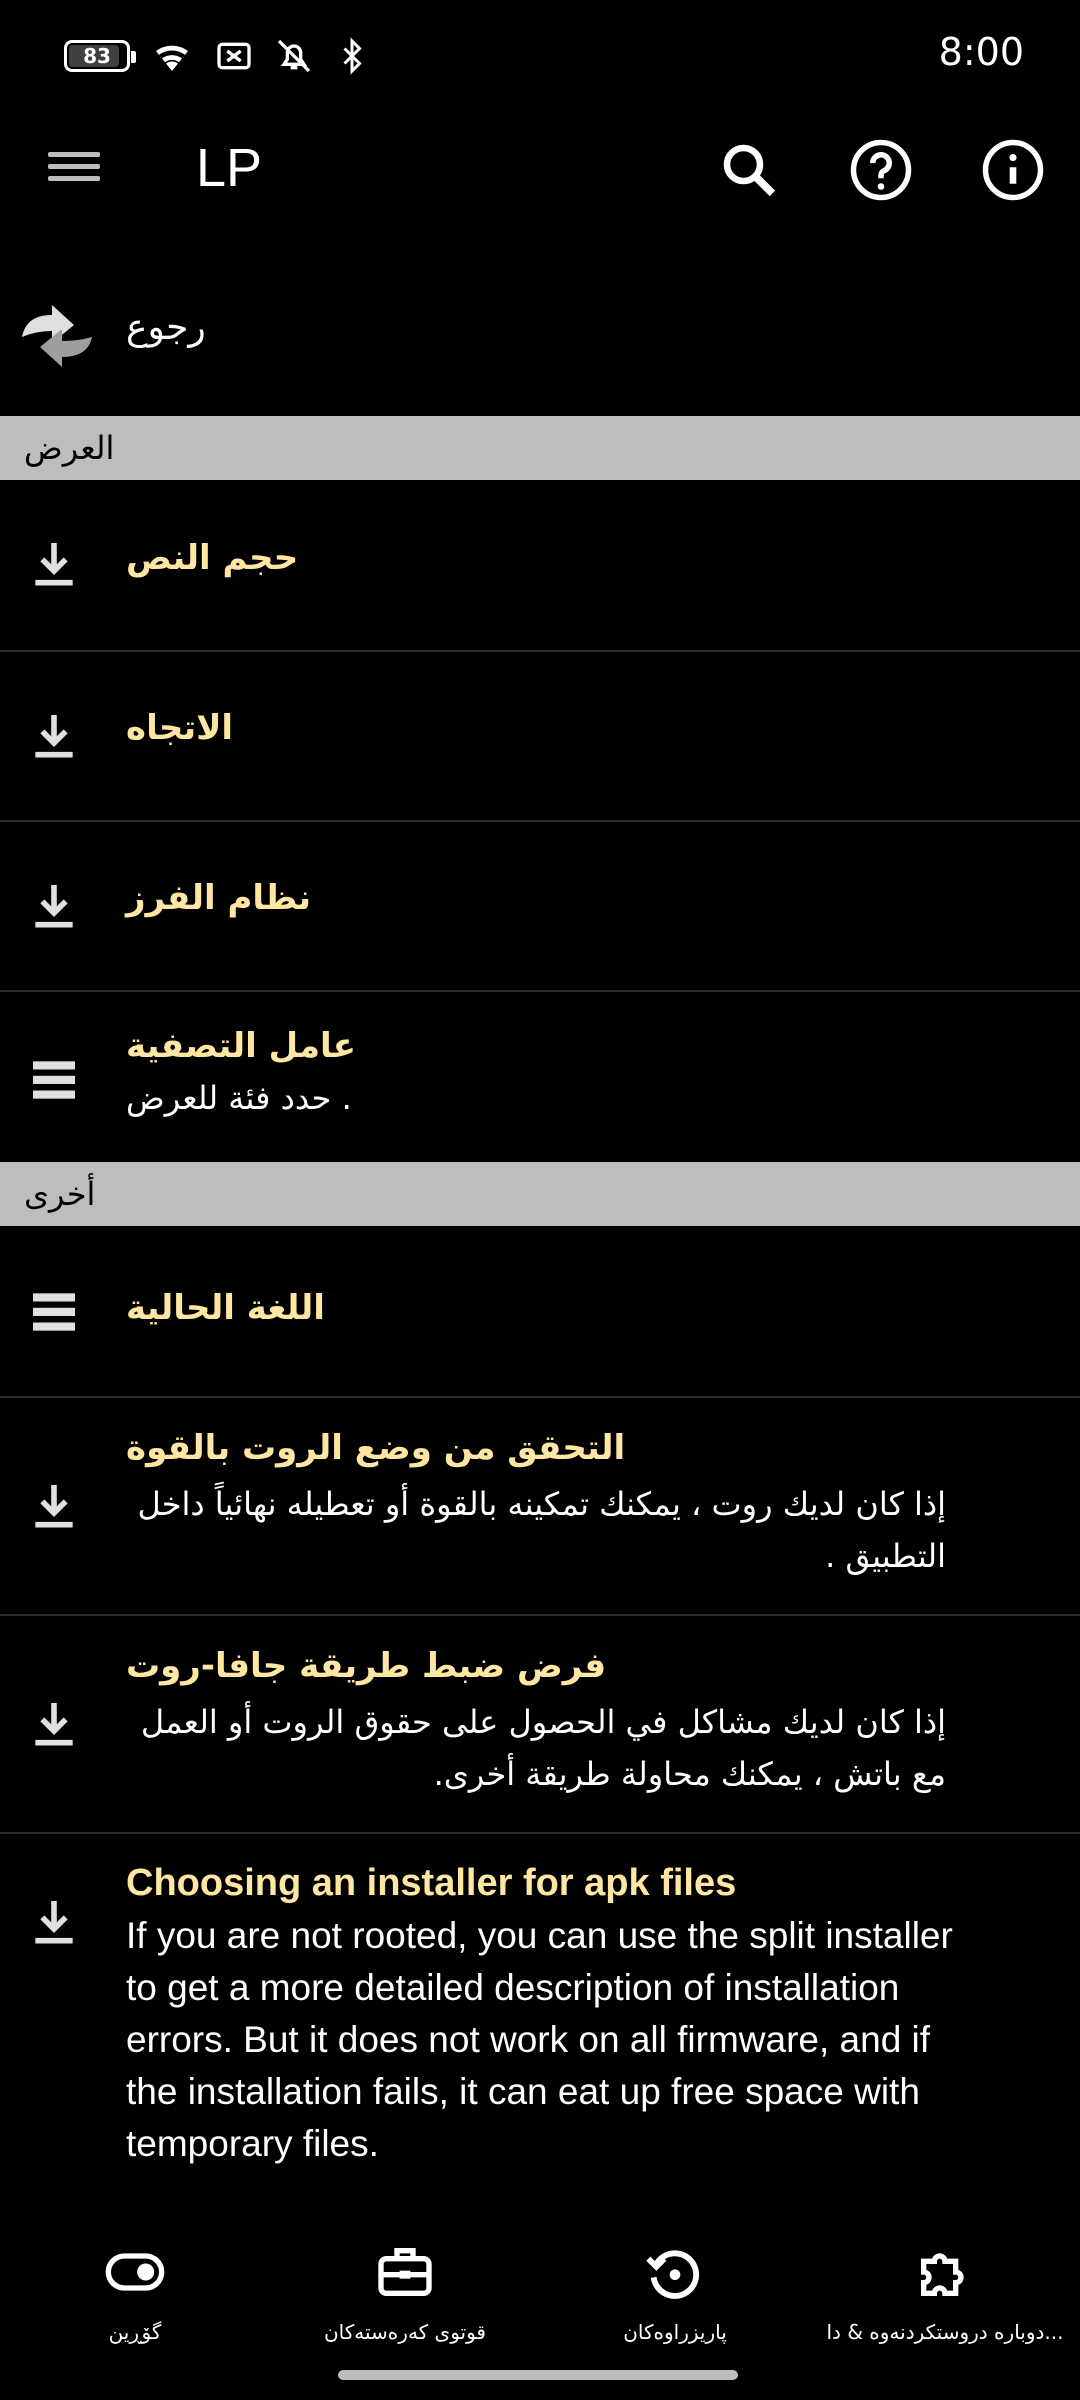 The height and width of the screenshot is (2400, 1080). Describe the element at coordinates (135, 2332) in the screenshot. I see `nav-label: گۆڕین` at that location.